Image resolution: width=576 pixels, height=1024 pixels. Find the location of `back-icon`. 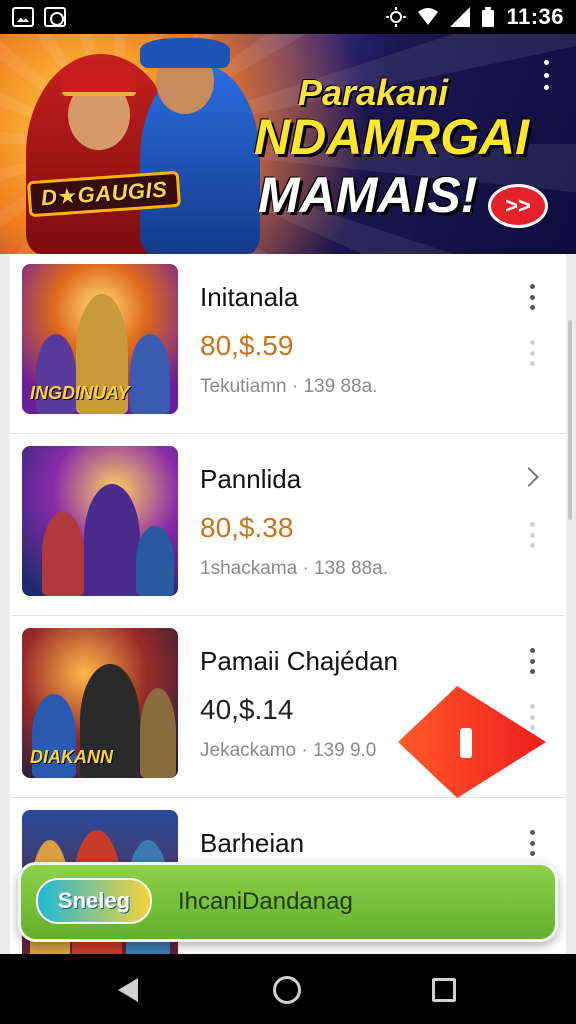

back-icon is located at coordinates (128, 990).